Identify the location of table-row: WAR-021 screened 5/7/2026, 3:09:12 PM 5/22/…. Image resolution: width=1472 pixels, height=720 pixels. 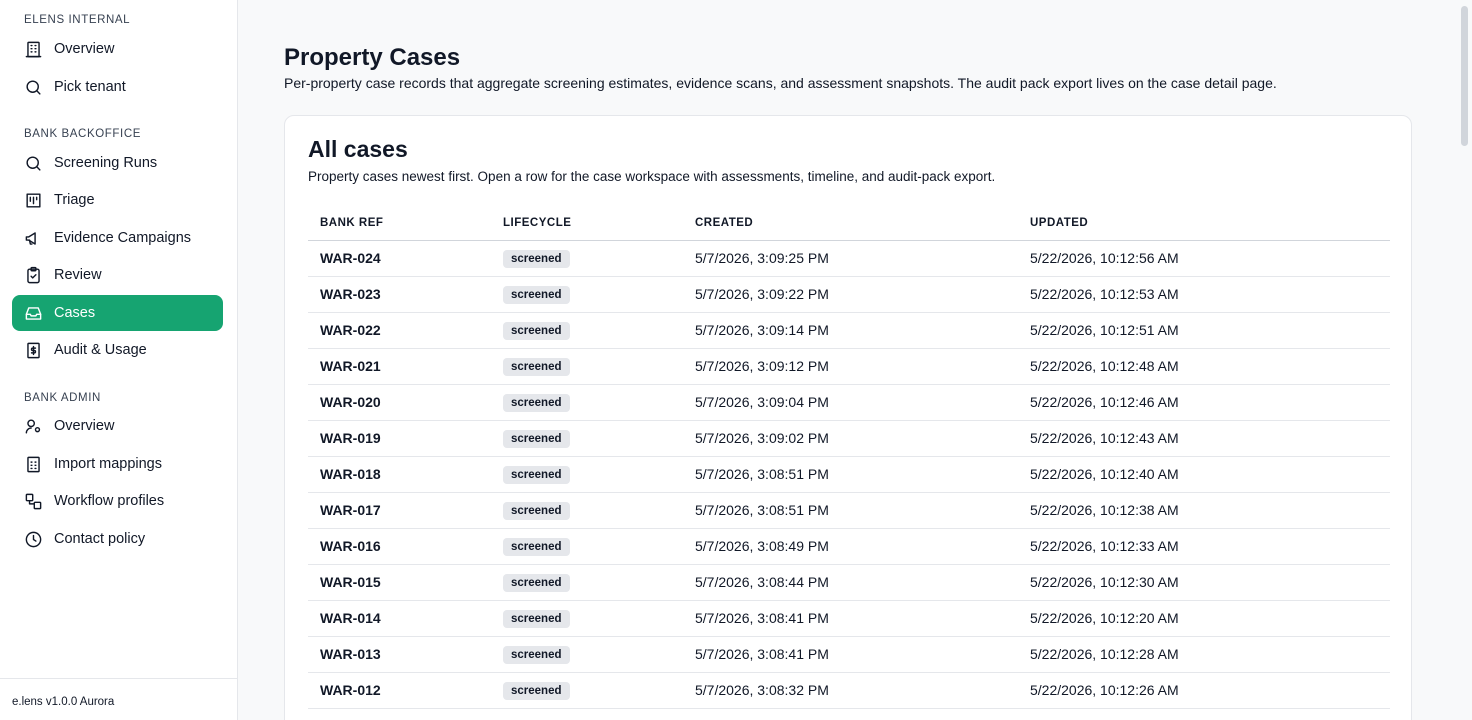
(849, 366).